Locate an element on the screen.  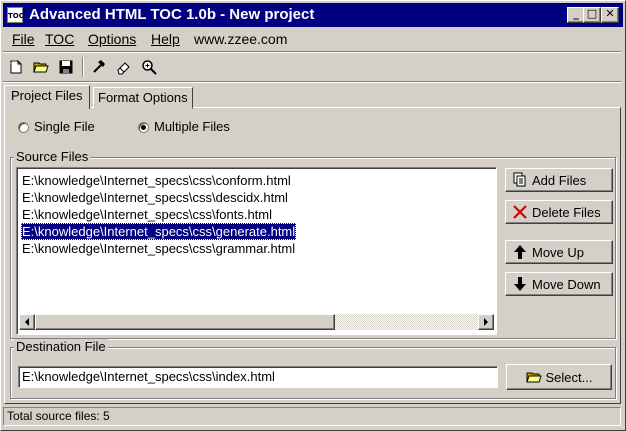
move-up-label: Move Up is located at coordinates (558, 252).